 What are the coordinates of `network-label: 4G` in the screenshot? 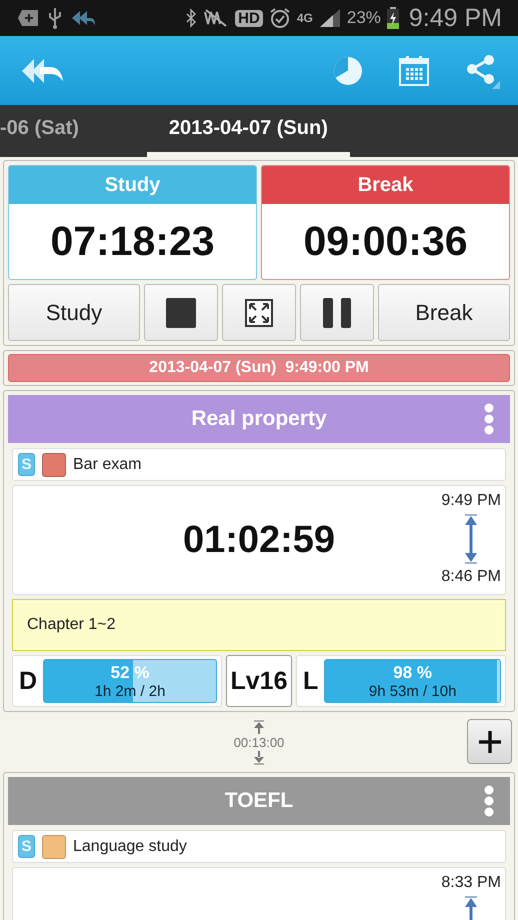 It's located at (304, 18).